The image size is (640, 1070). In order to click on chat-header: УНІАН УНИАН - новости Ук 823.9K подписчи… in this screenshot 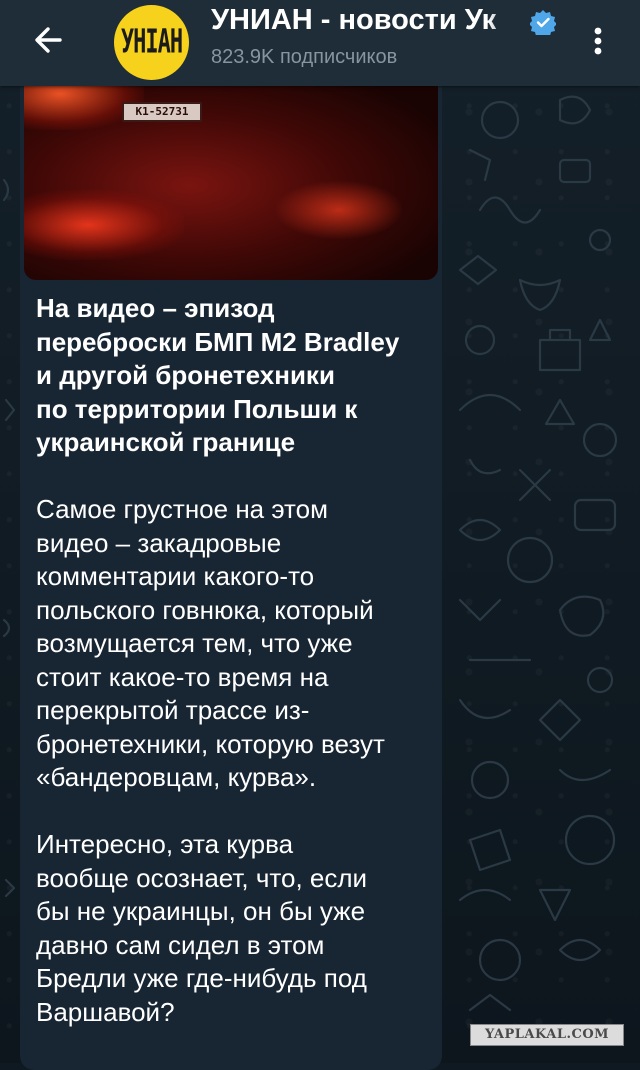, I will do `click(320, 43)`.